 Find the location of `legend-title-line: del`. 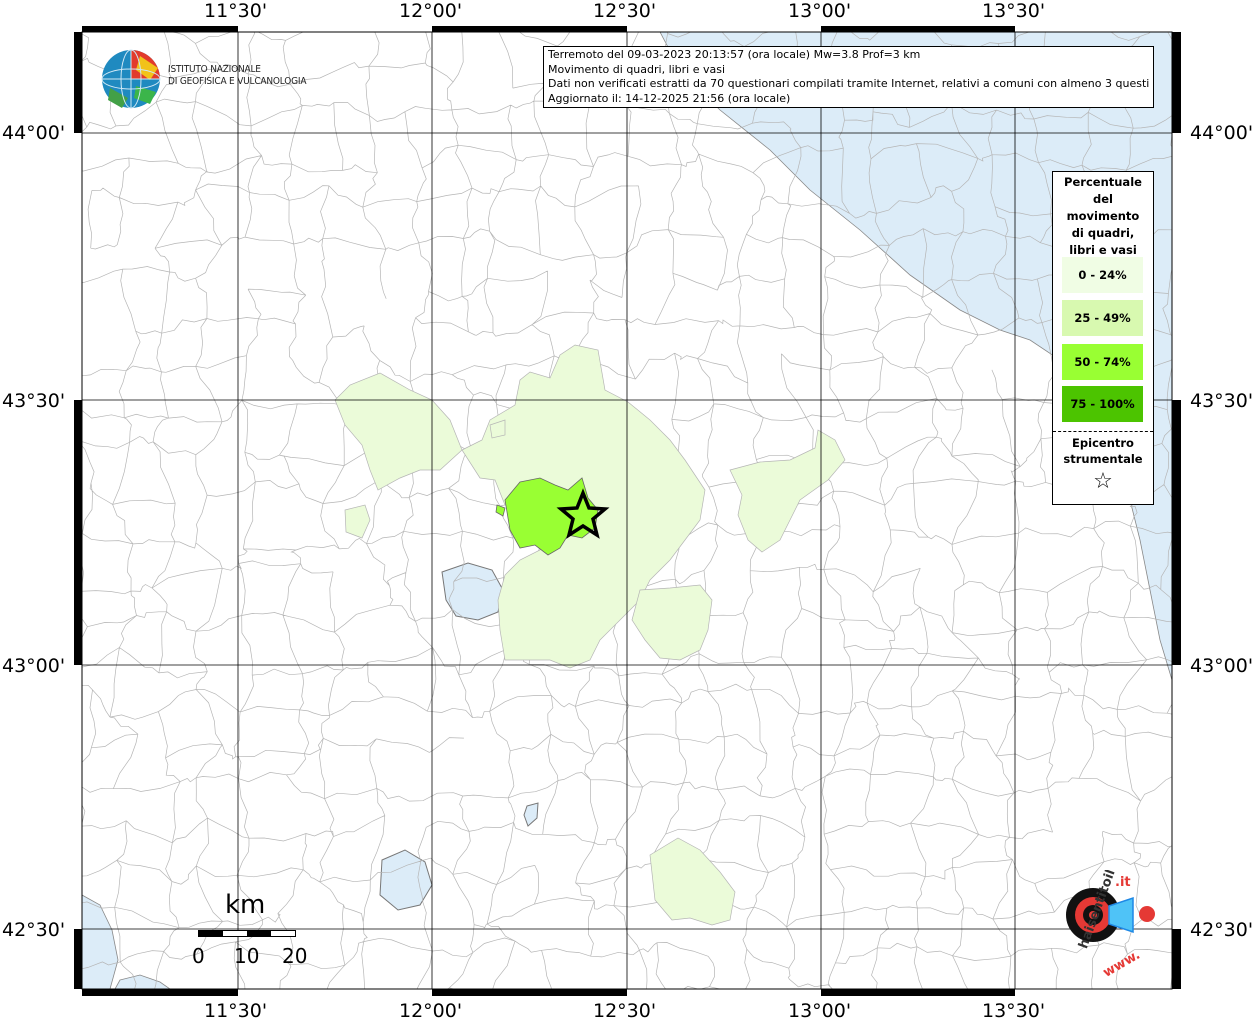

legend-title-line: del is located at coordinates (1103, 199).